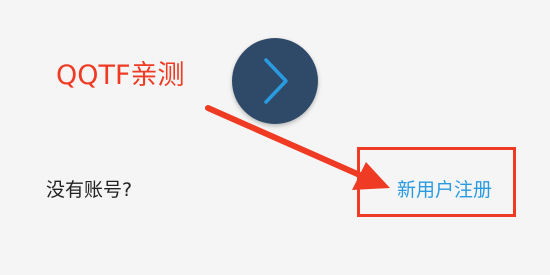 Image resolution: width=550 pixels, height=275 pixels. What do you see at coordinates (89, 190) in the screenshot?
I see `no-account-text: 没有账号?` at bounding box center [89, 190].